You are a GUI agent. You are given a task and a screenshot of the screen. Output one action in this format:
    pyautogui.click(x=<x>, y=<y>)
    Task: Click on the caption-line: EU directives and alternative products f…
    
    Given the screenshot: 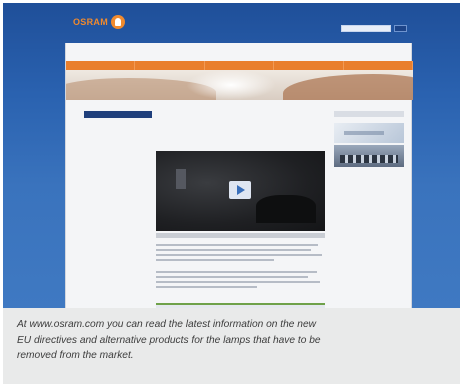 What is the action you would take?
    pyautogui.click(x=169, y=340)
    